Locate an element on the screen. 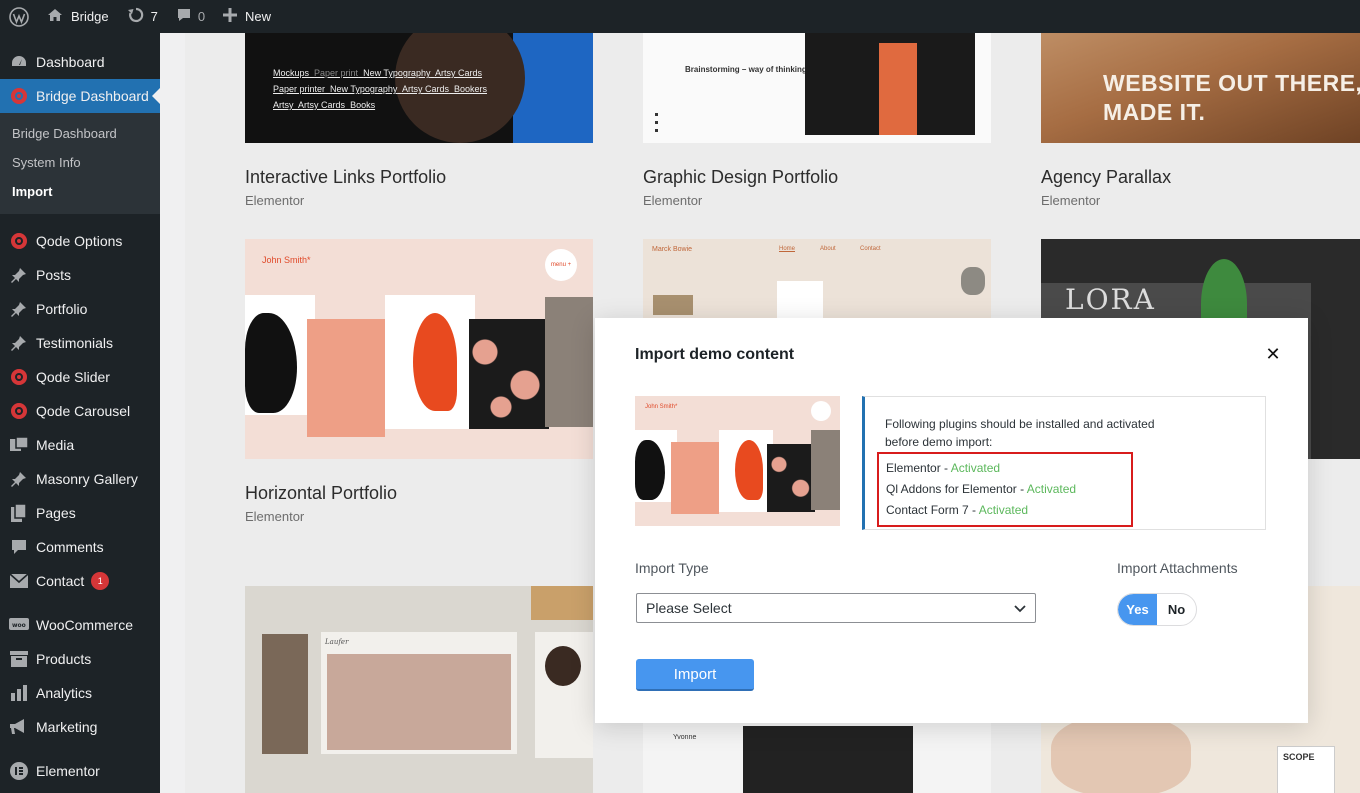 The image size is (1360, 793). updates-link: 7 is located at coordinates (142, 16).